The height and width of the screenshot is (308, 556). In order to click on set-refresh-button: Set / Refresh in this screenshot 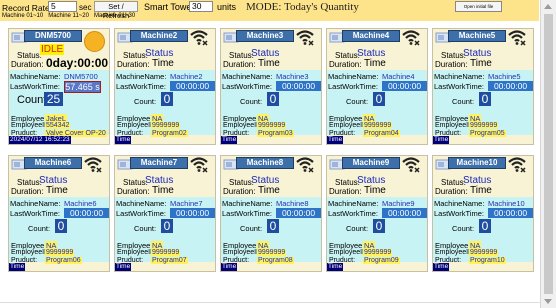, I will do `click(116, 10)`.